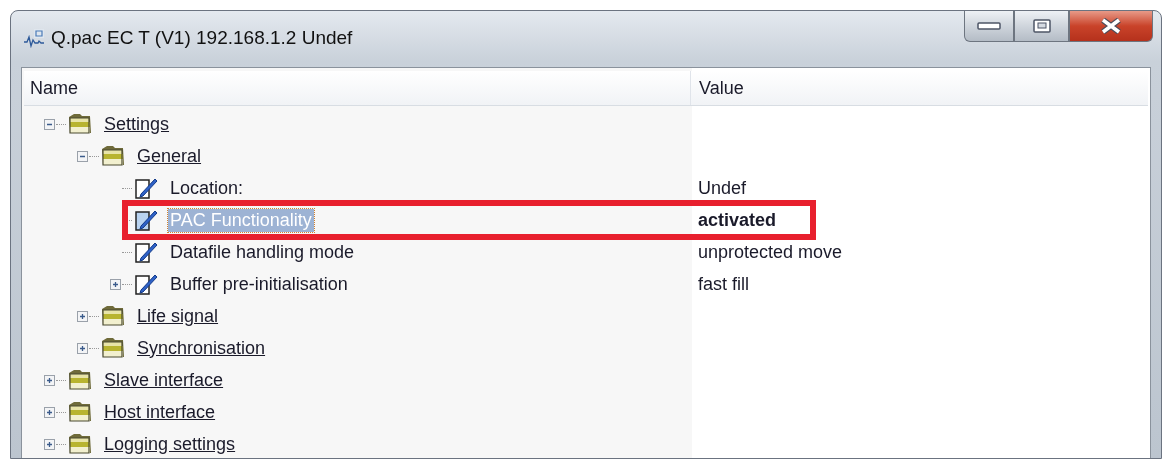 The width and height of the screenshot is (1165, 459). Describe the element at coordinates (178, 316) in the screenshot. I see `folder-label: Life signal` at that location.